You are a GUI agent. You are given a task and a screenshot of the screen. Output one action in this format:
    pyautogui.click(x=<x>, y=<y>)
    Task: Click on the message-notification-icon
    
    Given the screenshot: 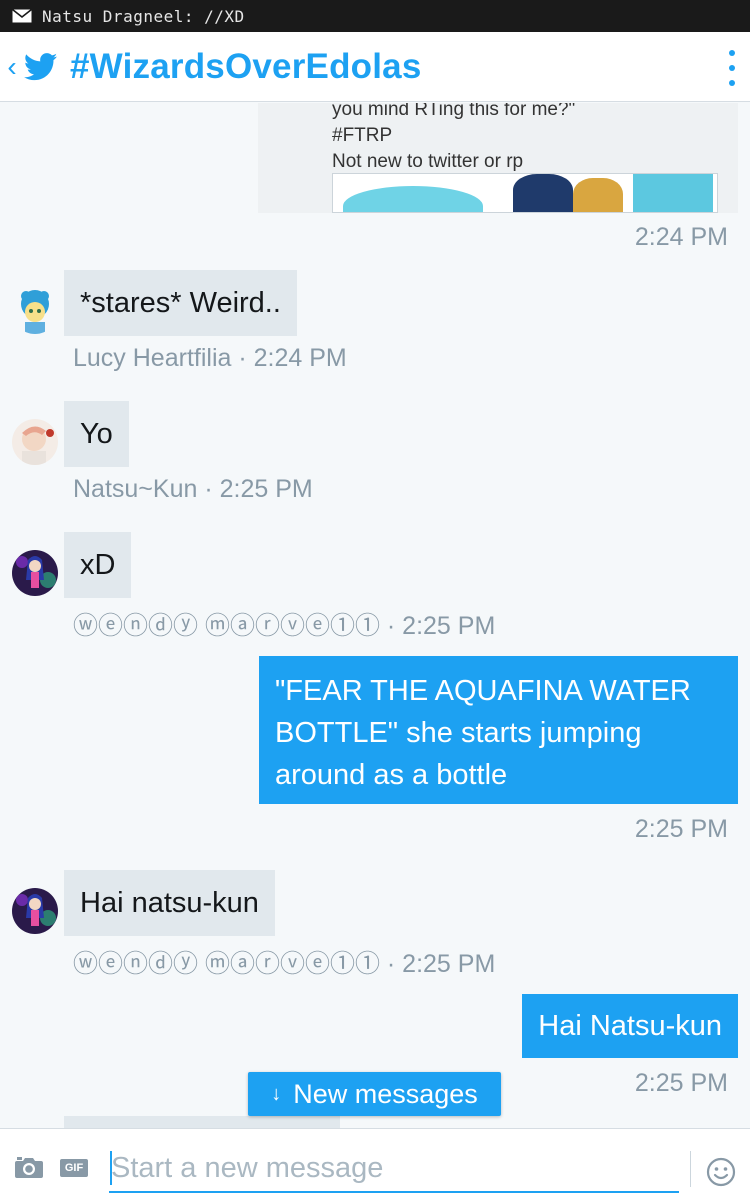 What is the action you would take?
    pyautogui.click(x=22, y=16)
    